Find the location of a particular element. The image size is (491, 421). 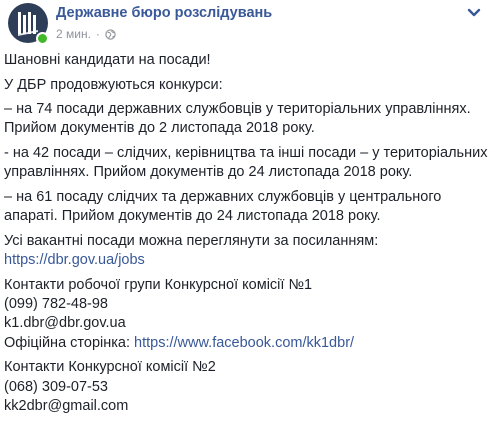

post-intro: У ДБР продовжуються конкурси: is located at coordinates (113, 84).